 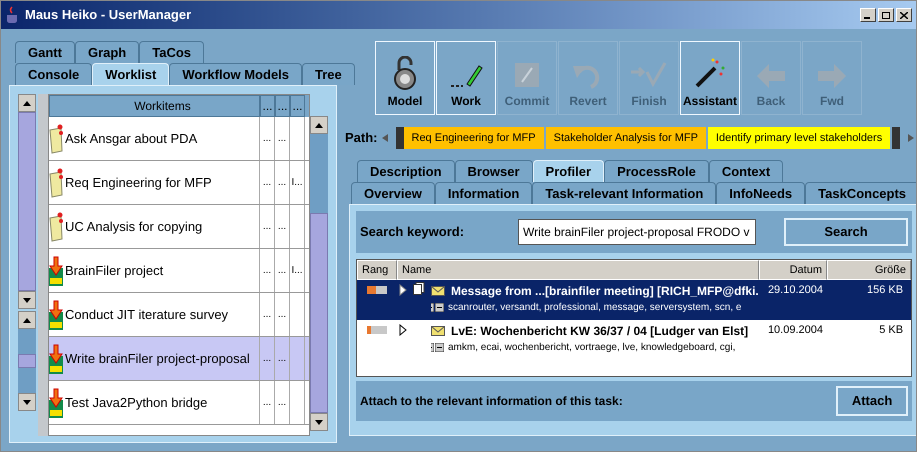 What do you see at coordinates (393, 193) in the screenshot?
I see `tab: Overview` at bounding box center [393, 193].